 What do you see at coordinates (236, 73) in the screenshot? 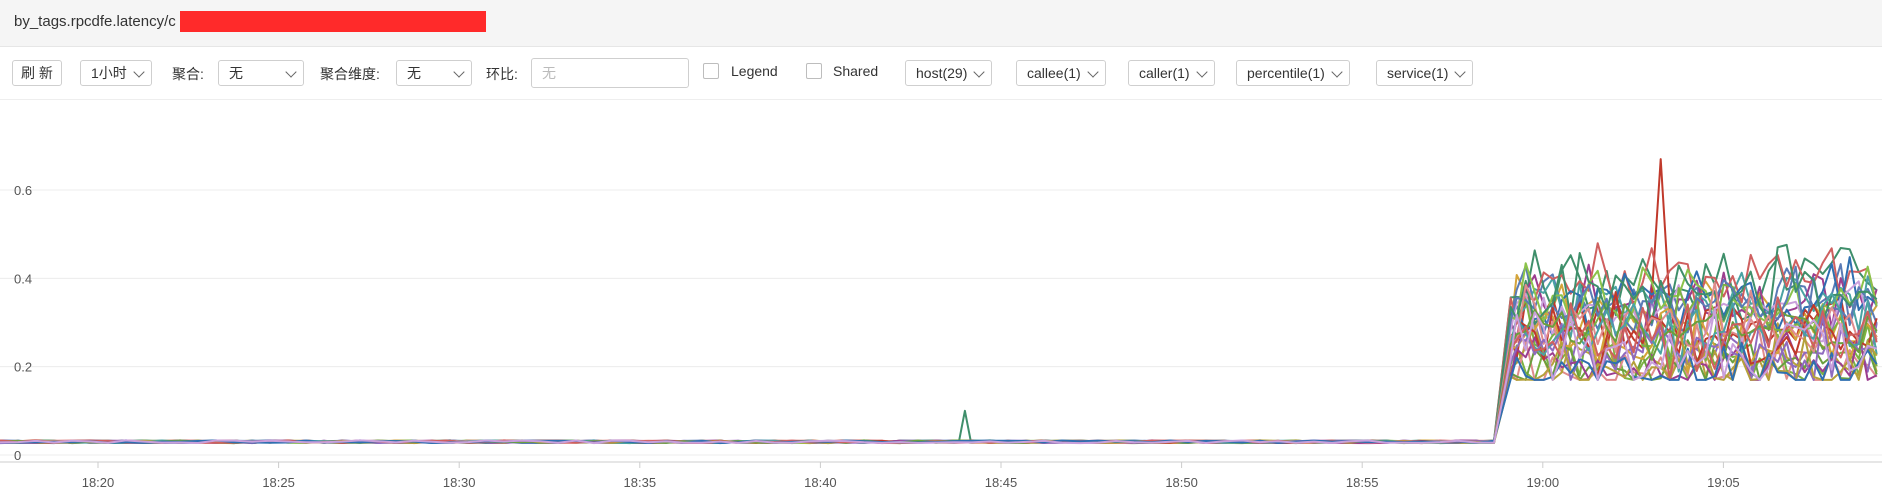
I see `aggregate-value: 无` at bounding box center [236, 73].